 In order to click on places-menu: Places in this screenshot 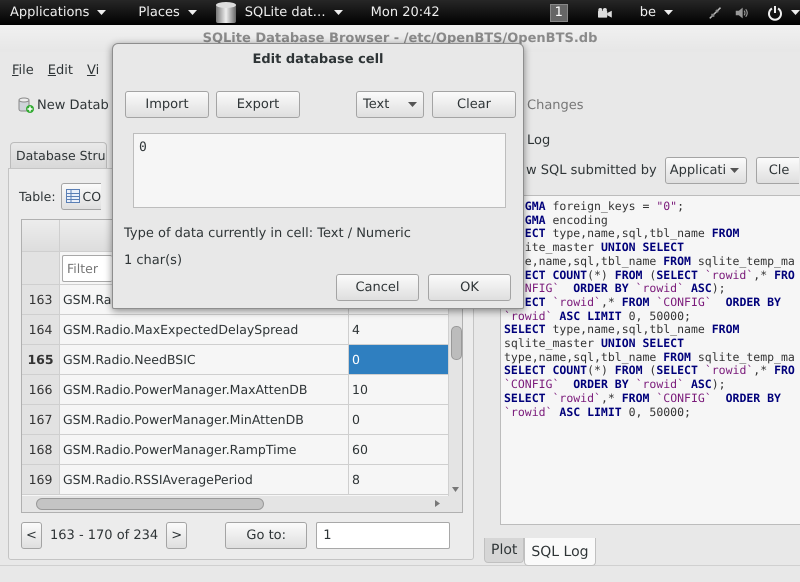, I will do `click(167, 12)`.